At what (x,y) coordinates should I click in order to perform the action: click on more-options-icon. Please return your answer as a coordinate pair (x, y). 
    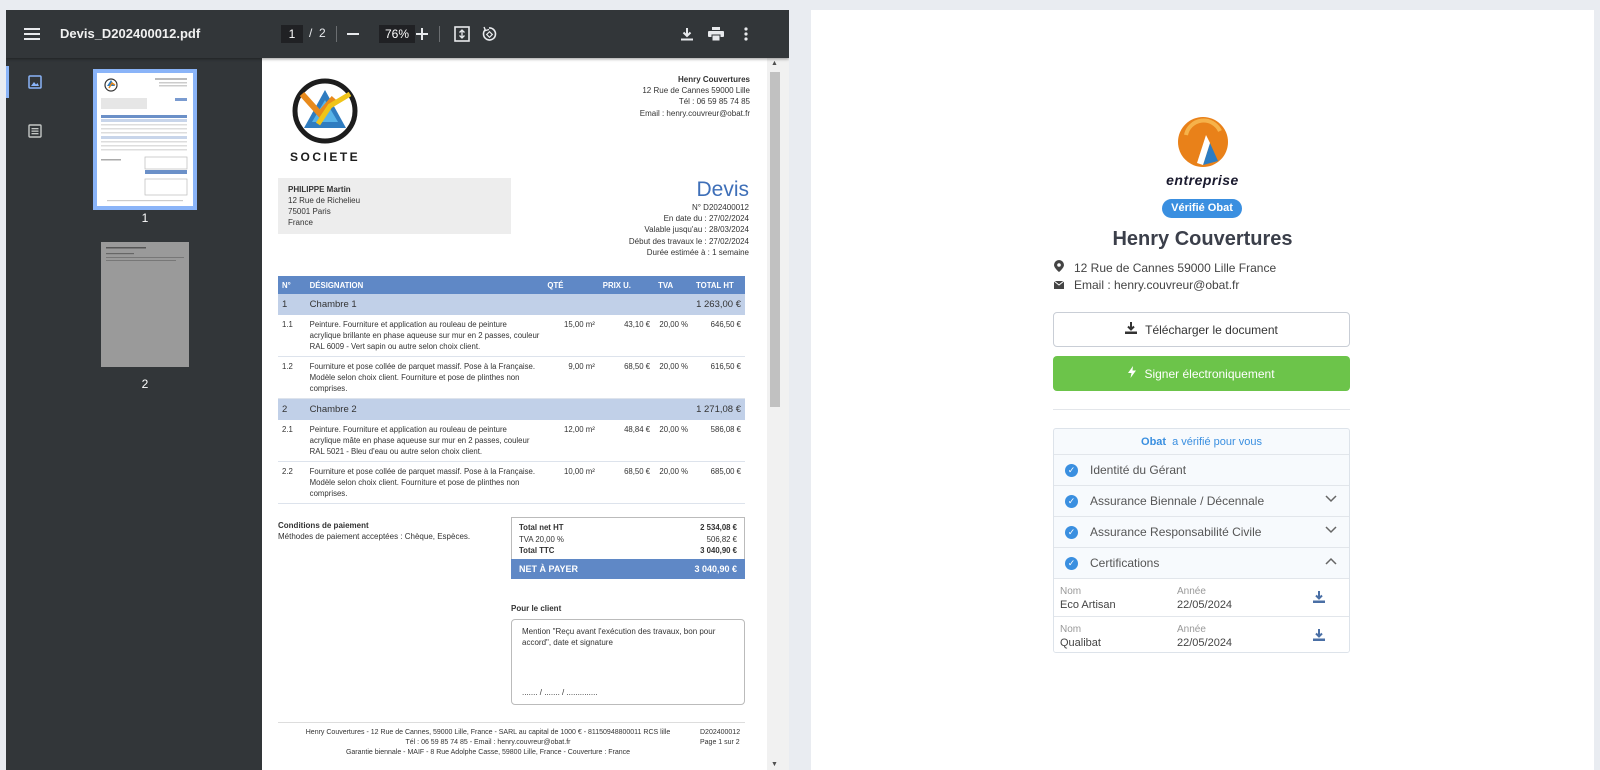
    Looking at the image, I should click on (746, 34).